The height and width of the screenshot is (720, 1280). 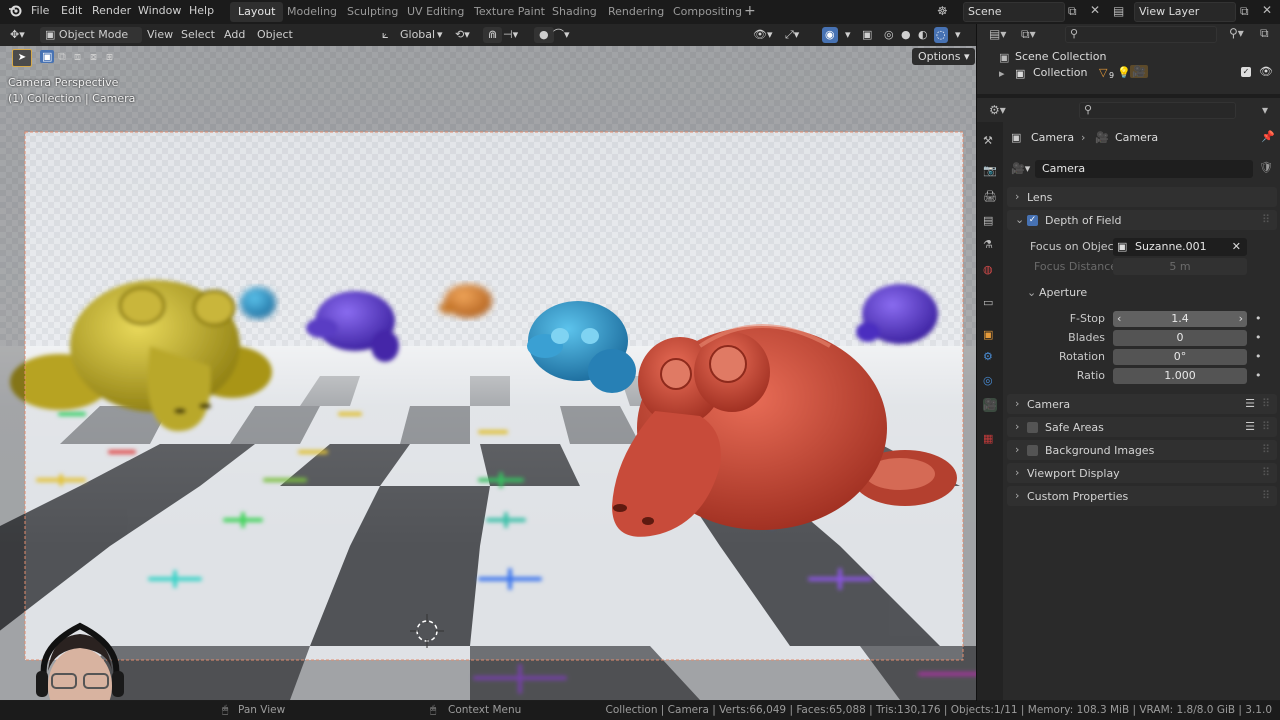 I want to click on editor-type-icon: ✥▾, so click(x=17, y=35).